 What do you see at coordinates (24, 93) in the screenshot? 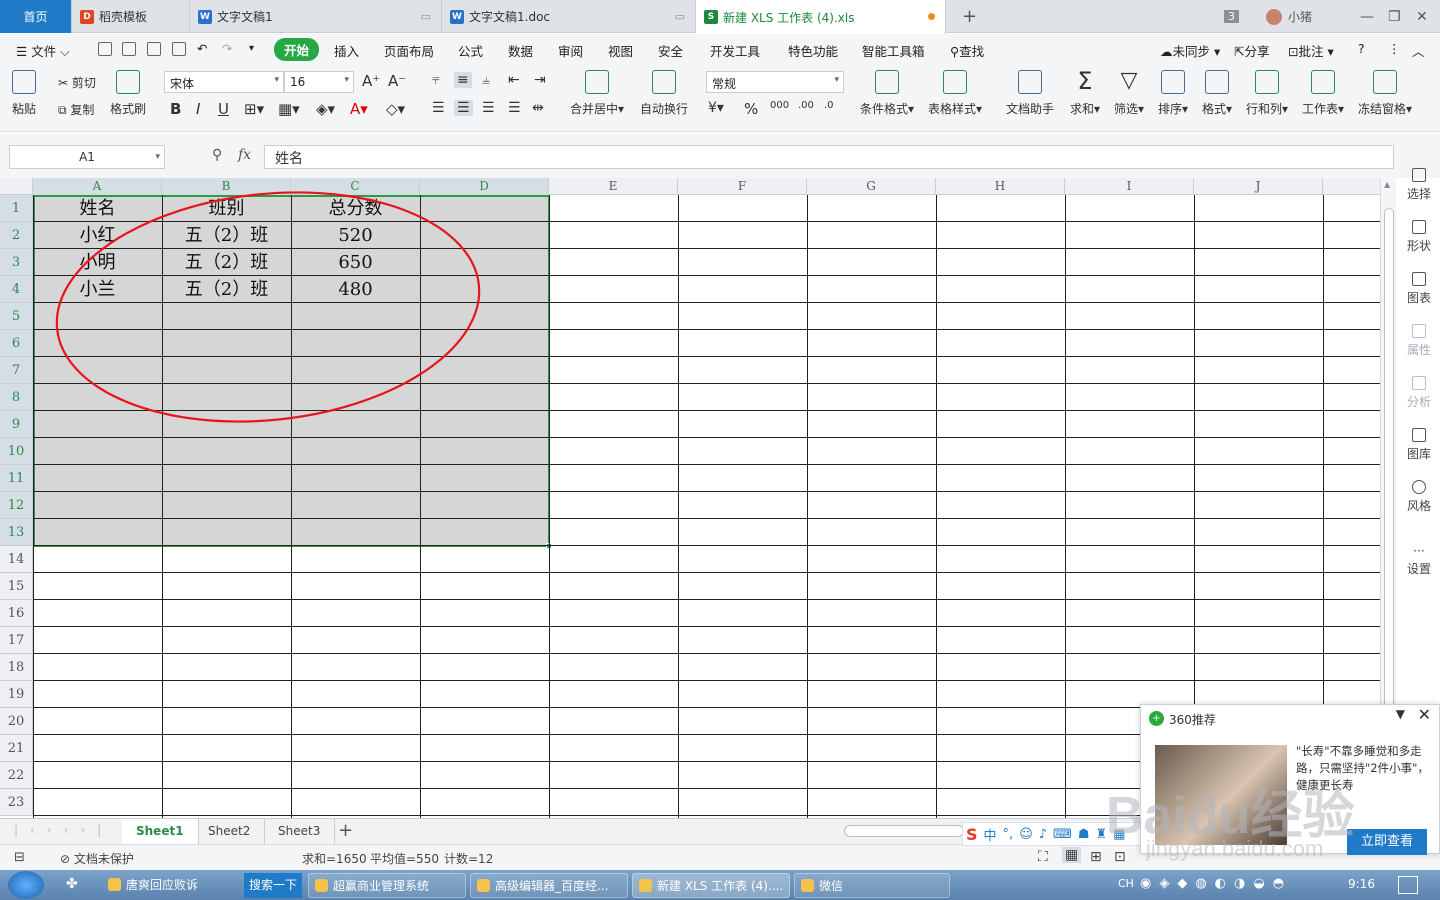
I see `paste-button: 粘贴` at bounding box center [24, 93].